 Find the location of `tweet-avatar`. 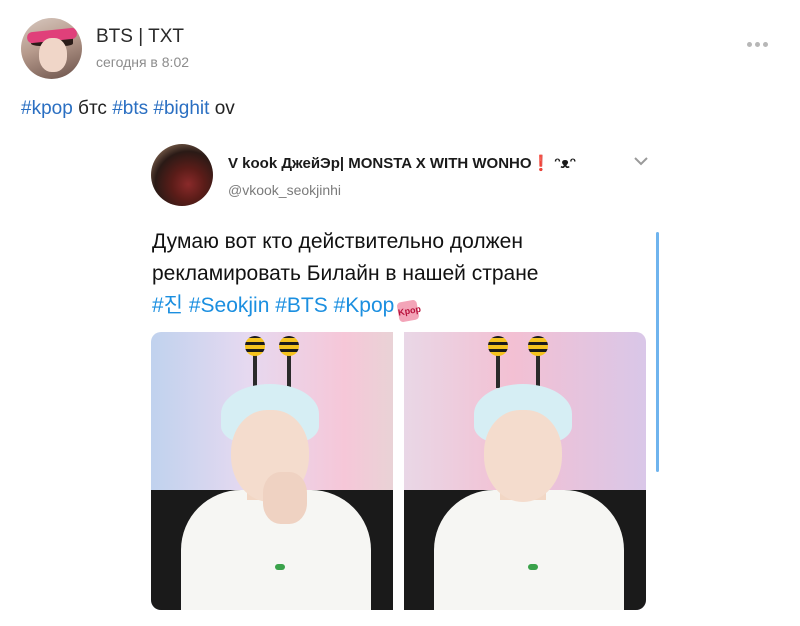

tweet-avatar is located at coordinates (182, 175).